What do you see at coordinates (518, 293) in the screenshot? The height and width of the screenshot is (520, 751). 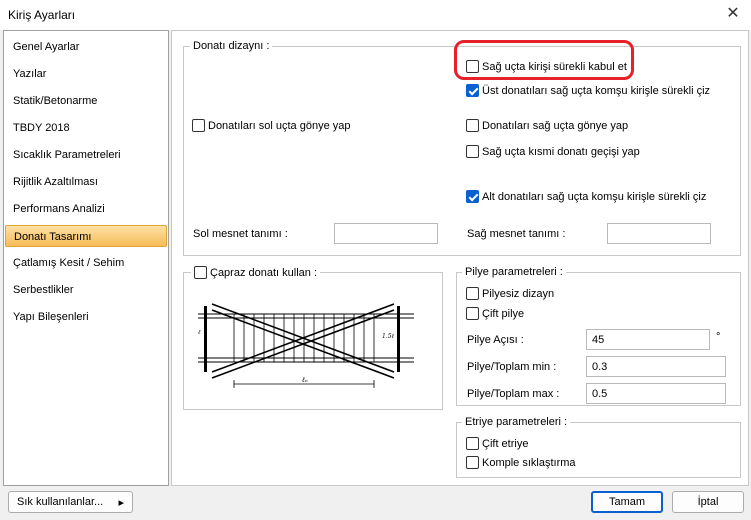 I see `pilyesiz-label: Pilyesiz dizayn` at bounding box center [518, 293].